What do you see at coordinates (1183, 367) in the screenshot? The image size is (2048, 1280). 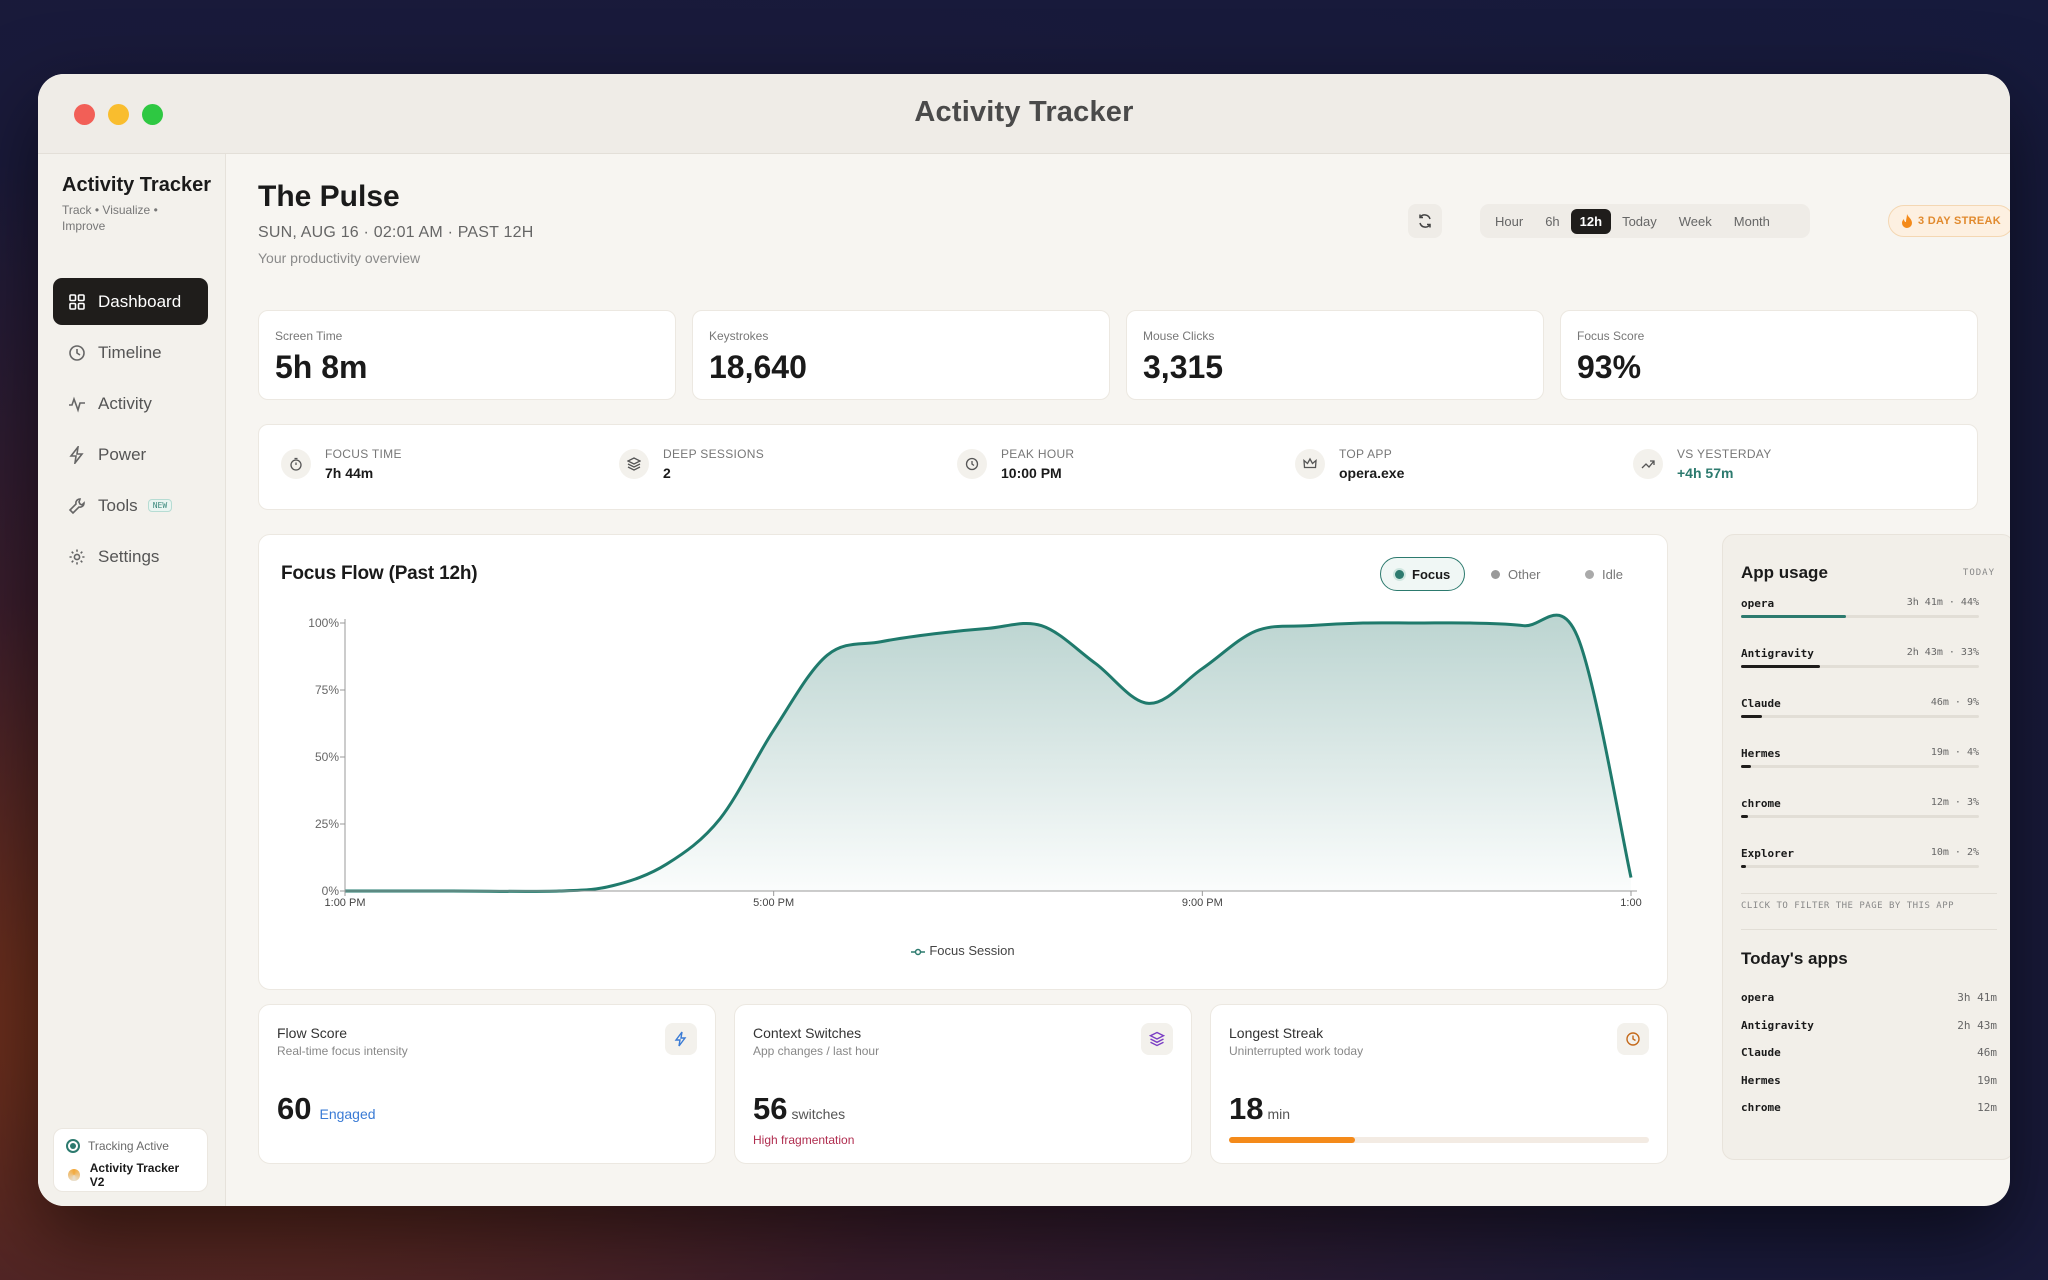 I see `stat-value: 3,315` at bounding box center [1183, 367].